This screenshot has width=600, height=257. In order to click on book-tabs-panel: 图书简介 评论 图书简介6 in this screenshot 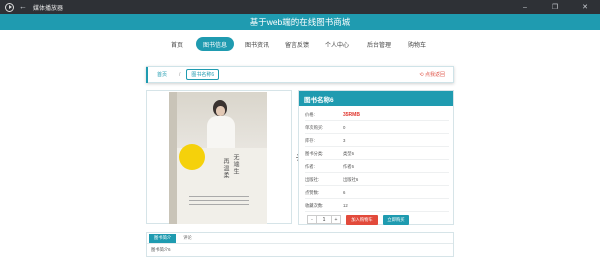, I will do `click(300, 244)`.